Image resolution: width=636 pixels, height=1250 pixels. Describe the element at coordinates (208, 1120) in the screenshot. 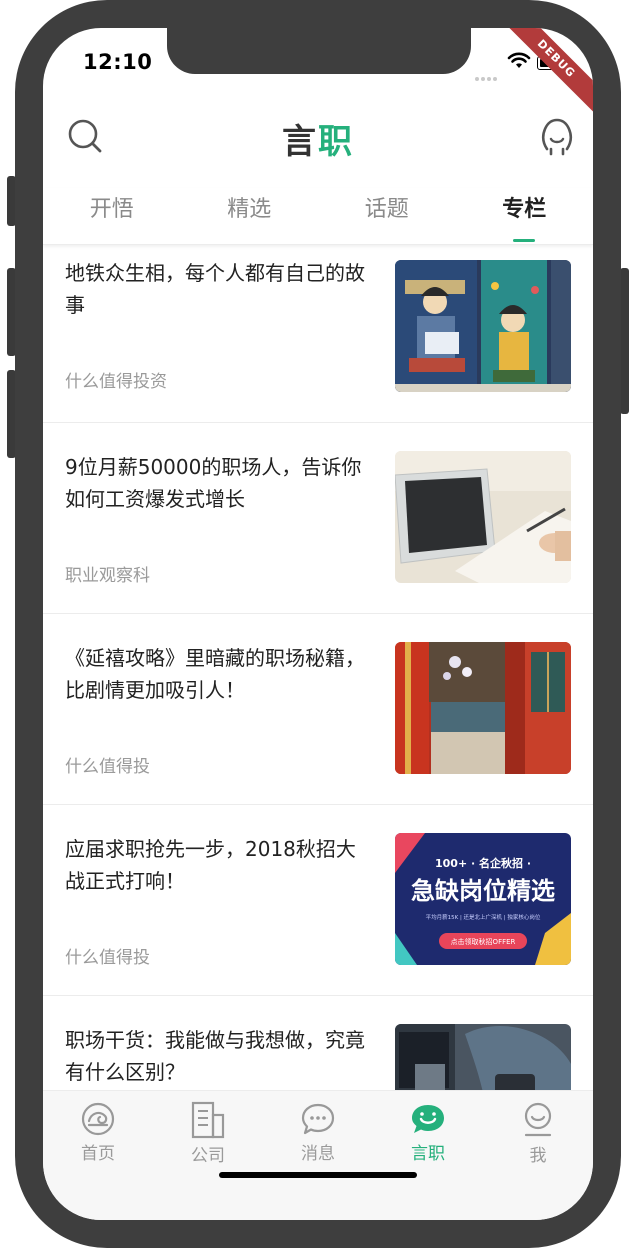

I see `company-icon` at that location.